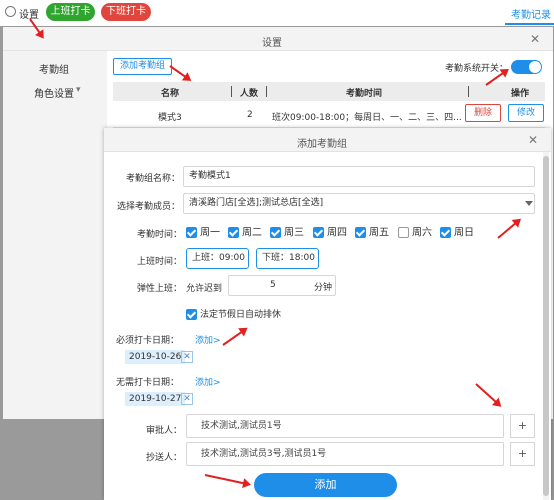  I want to click on approver-input: 技术测试,测试员1号, so click(345, 426).